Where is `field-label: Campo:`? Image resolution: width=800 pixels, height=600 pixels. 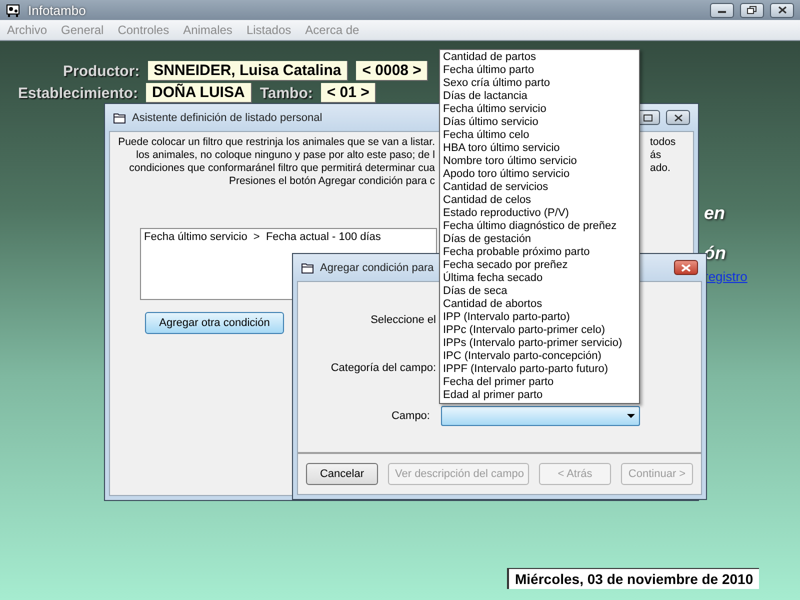 field-label: Campo: is located at coordinates (410, 416).